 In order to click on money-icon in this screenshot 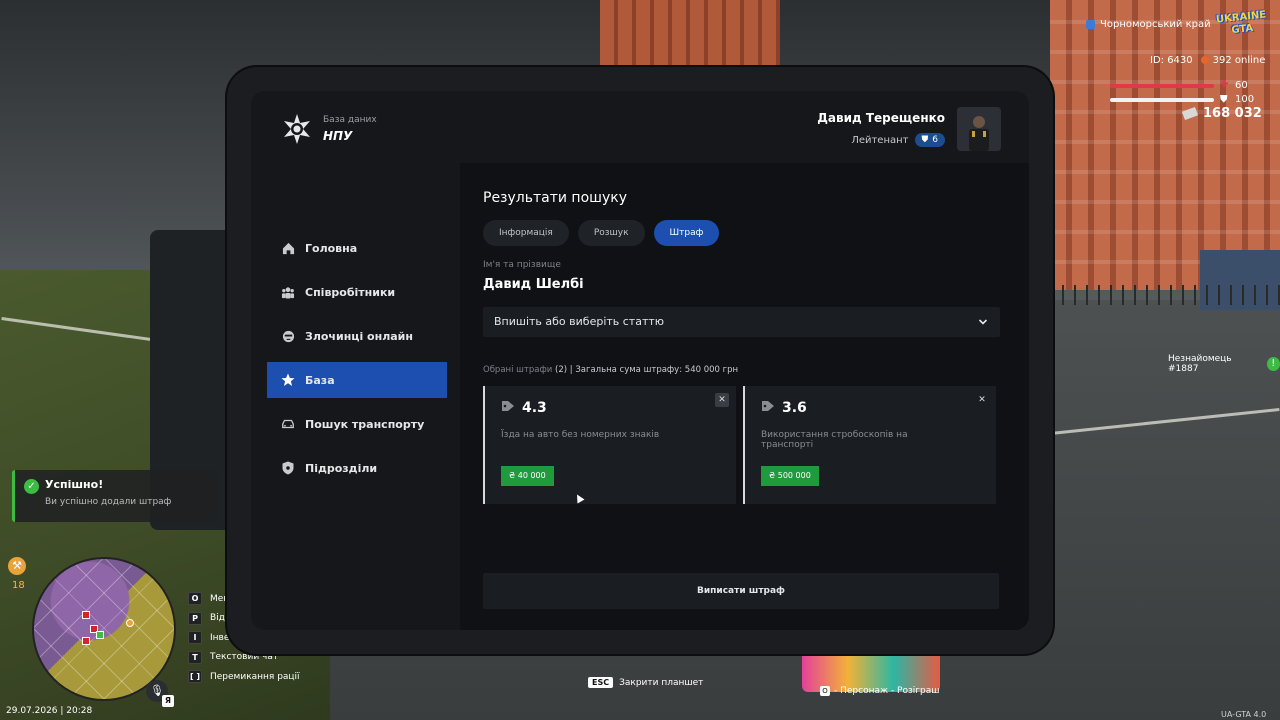, I will do `click(1190, 113)`.